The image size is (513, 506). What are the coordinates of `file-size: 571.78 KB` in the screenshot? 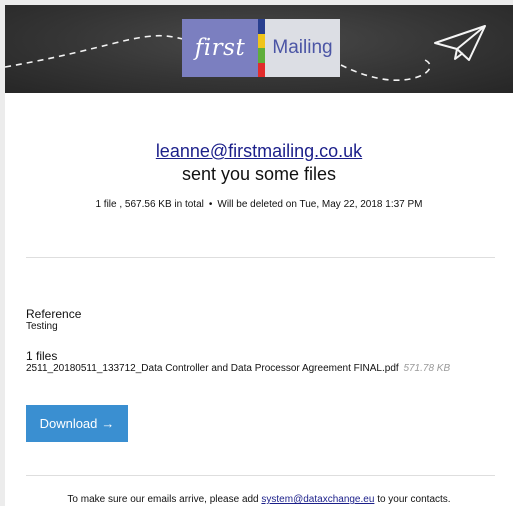 It's located at (427, 368).